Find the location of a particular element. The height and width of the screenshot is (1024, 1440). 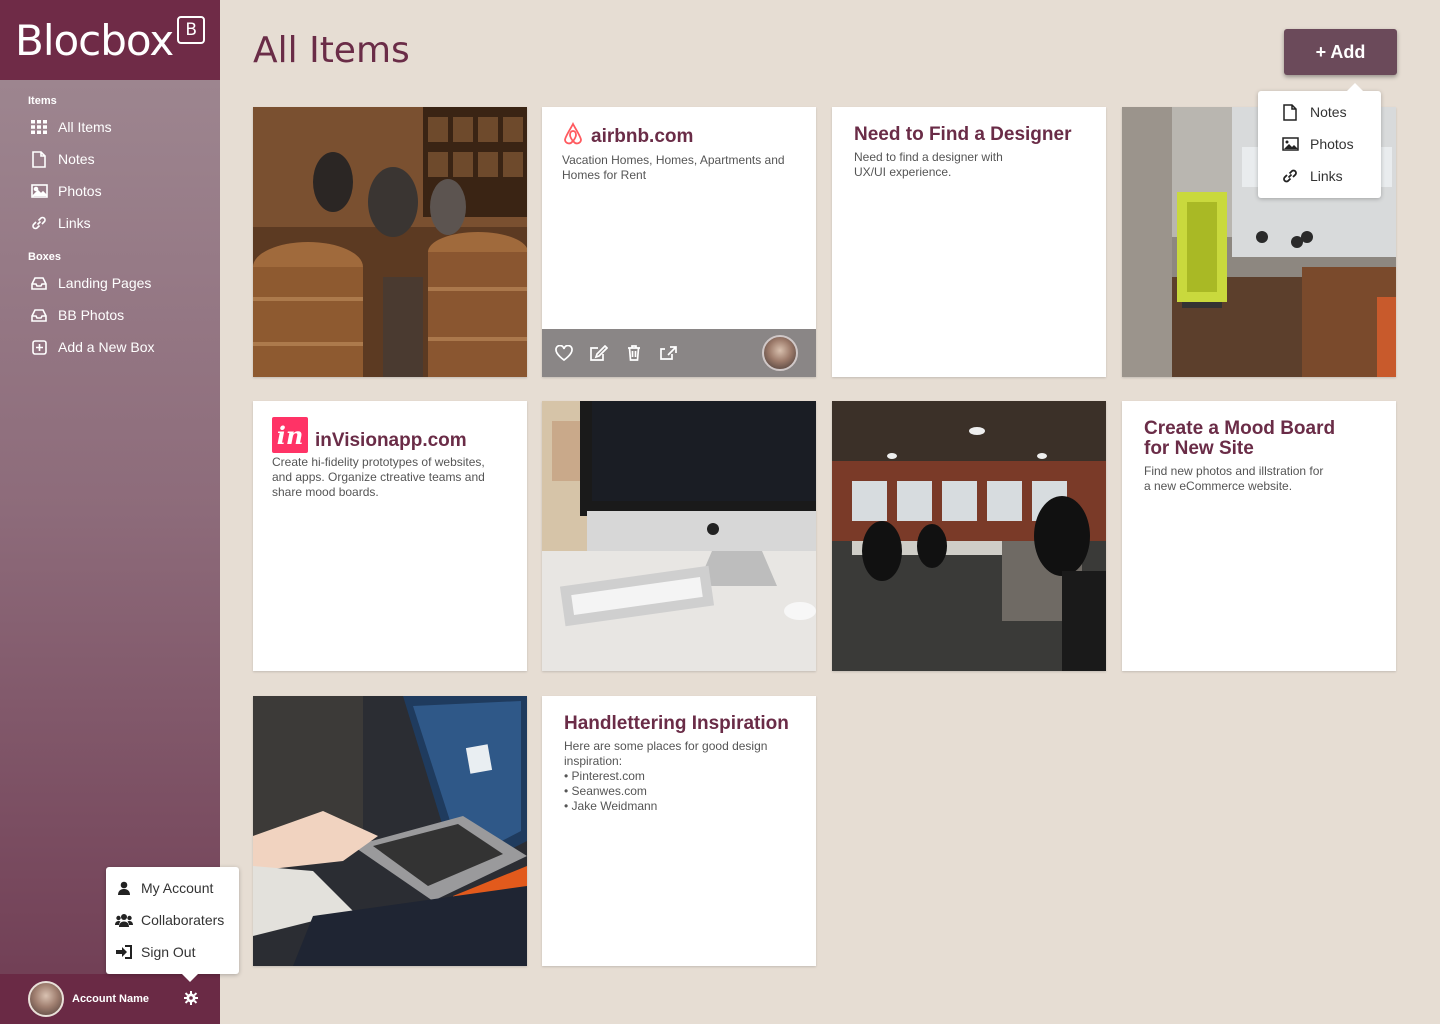

add-button: + Add is located at coordinates (1340, 52).